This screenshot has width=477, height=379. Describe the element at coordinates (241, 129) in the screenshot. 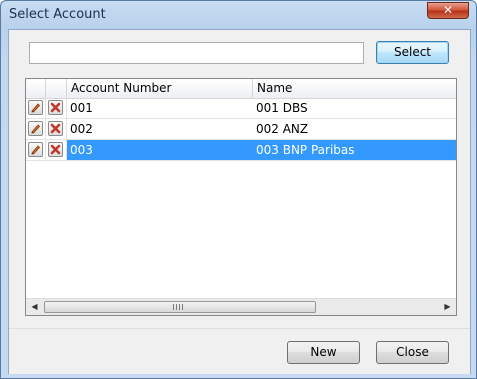

I see `table-row: 002 002 ANZ` at that location.